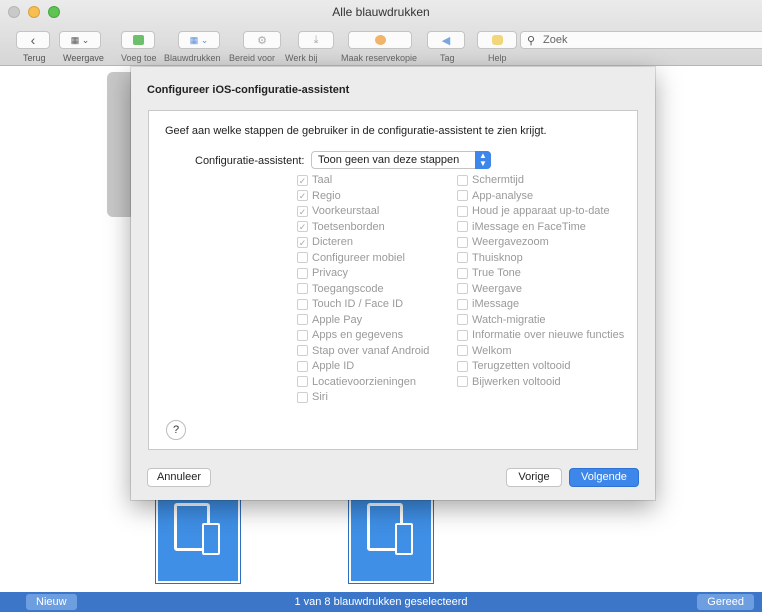 The image size is (762, 612). Describe the element at coordinates (248, 90) in the screenshot. I see `sheet-title: Configureer iOS-configuratie-assistent` at that location.